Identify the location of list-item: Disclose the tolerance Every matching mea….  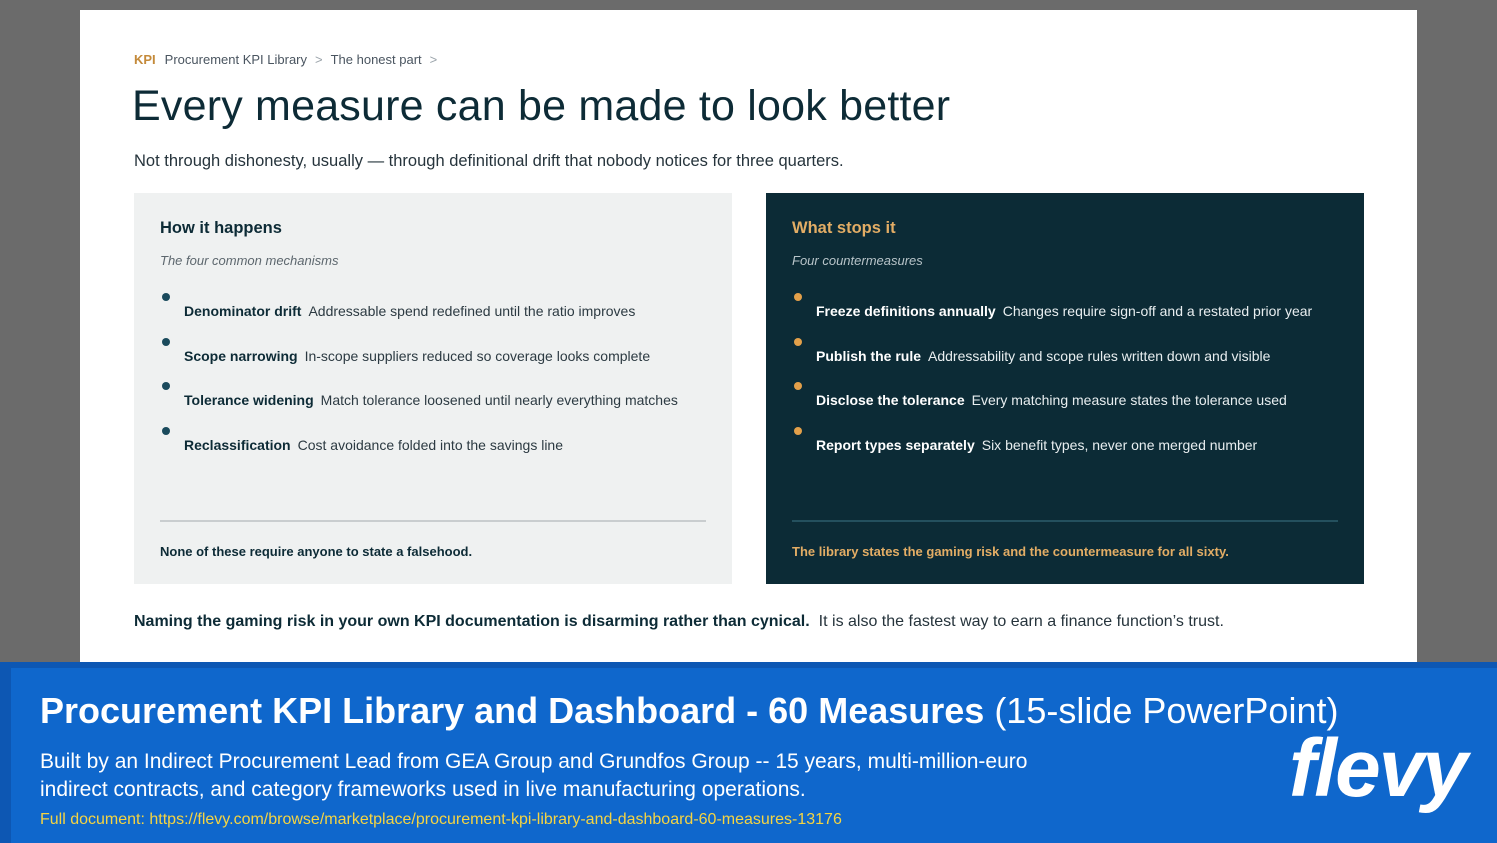
(1072, 402).